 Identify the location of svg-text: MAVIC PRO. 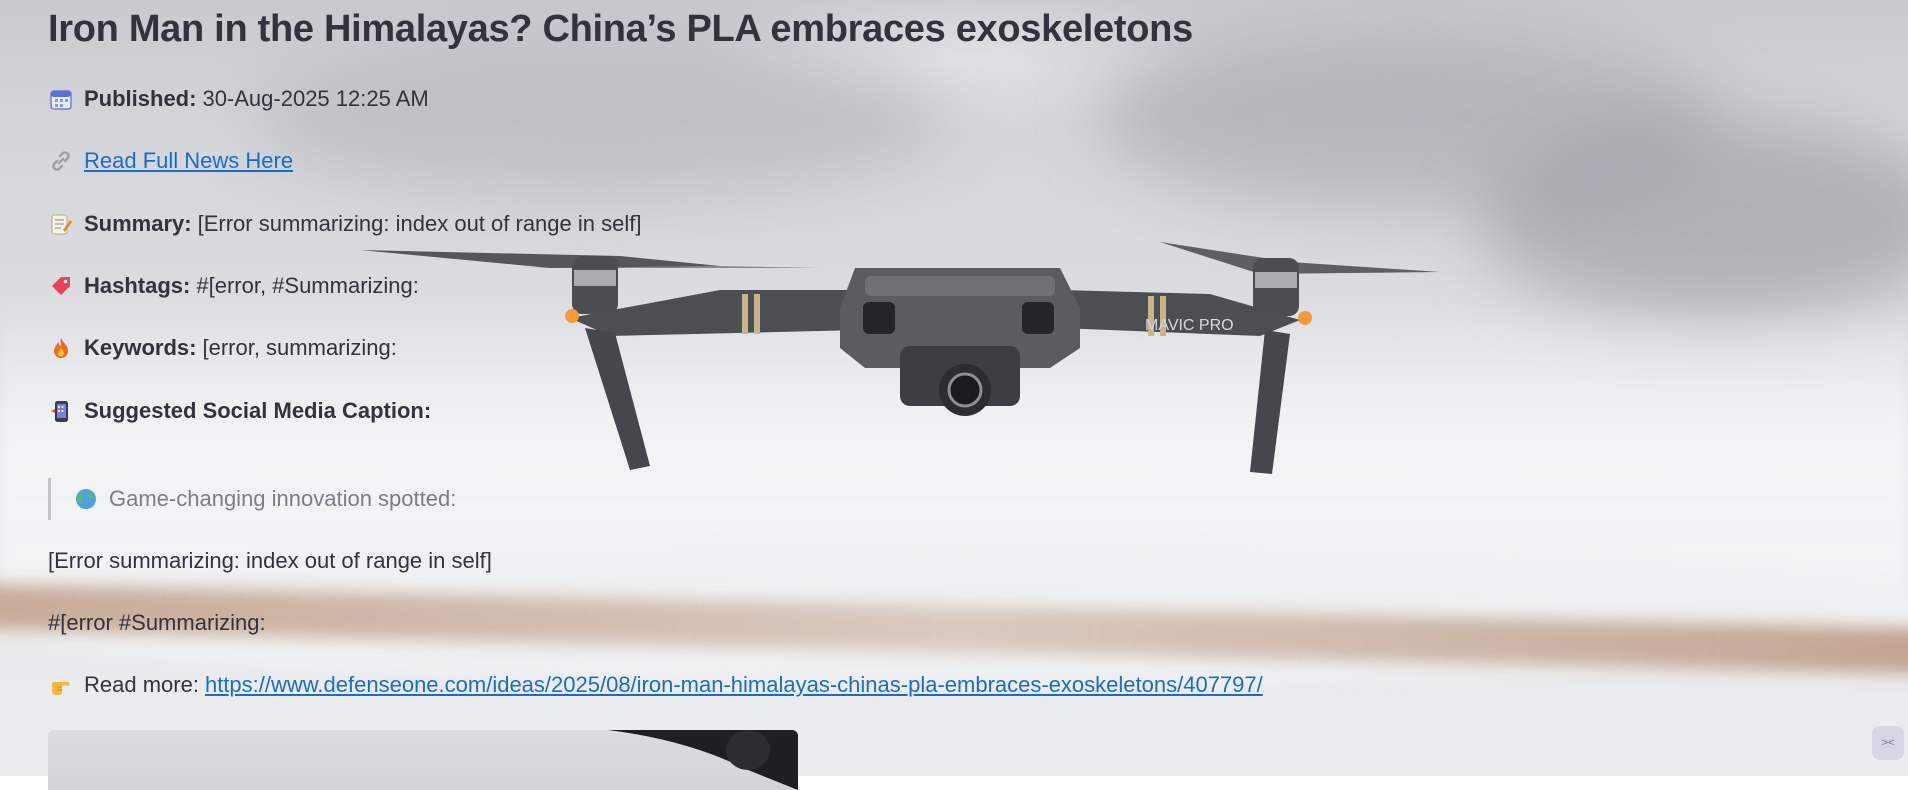
(1189, 325).